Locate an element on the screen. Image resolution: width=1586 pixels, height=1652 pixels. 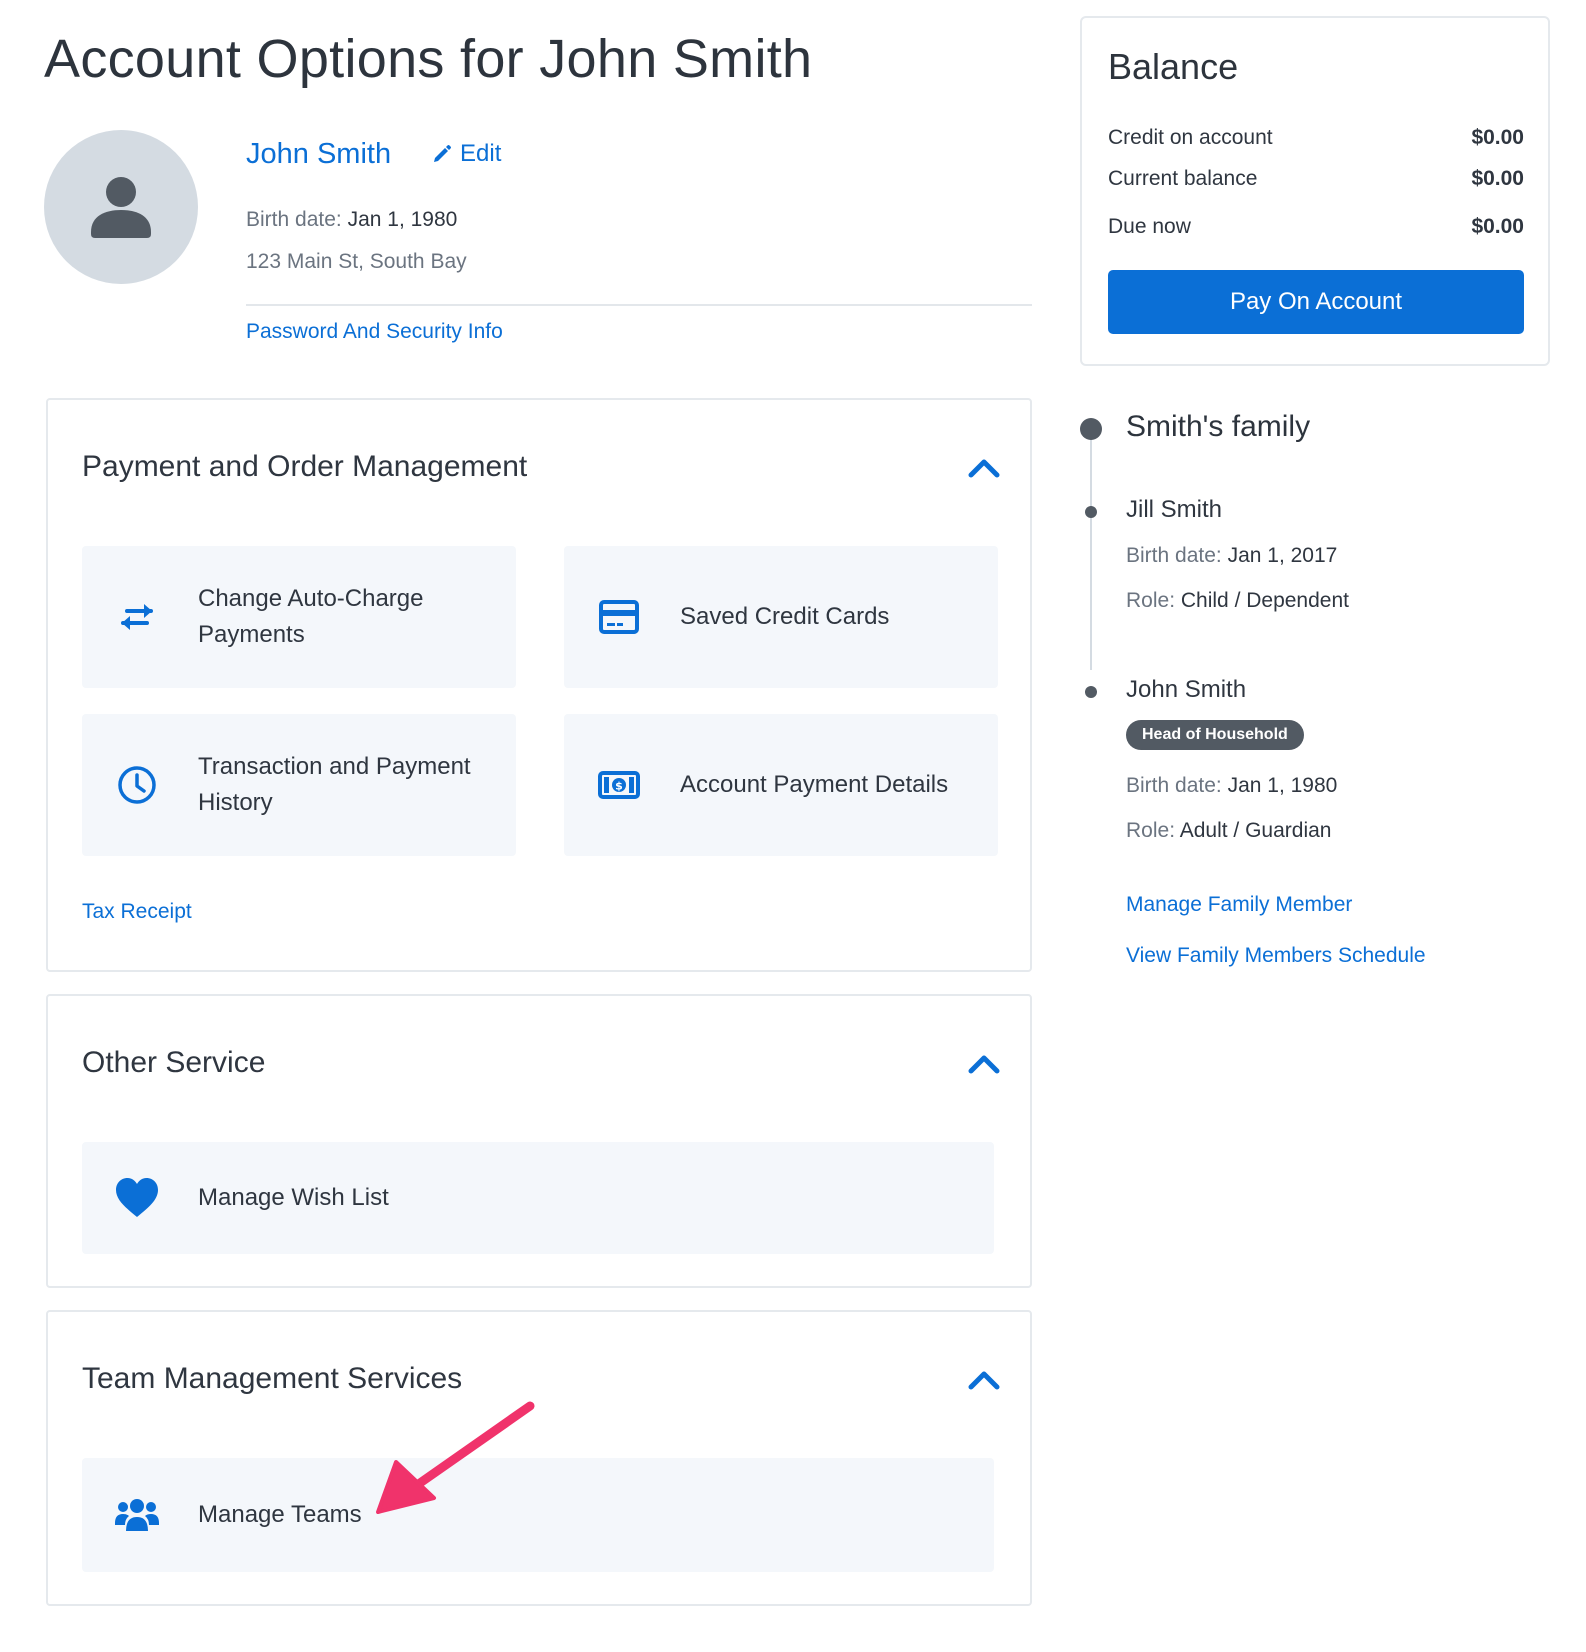
section-title: Payment and Order Management is located at coordinates (305, 466).